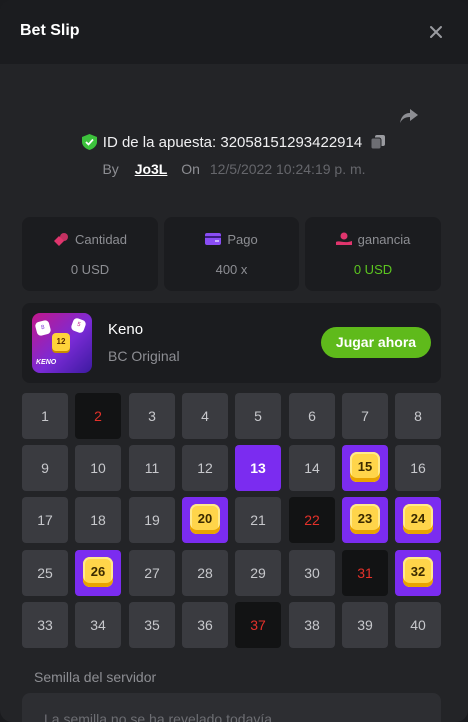 The height and width of the screenshot is (722, 468). What do you see at coordinates (159, 142) in the screenshot?
I see `bet-id-label: ID de la apuesta:` at bounding box center [159, 142].